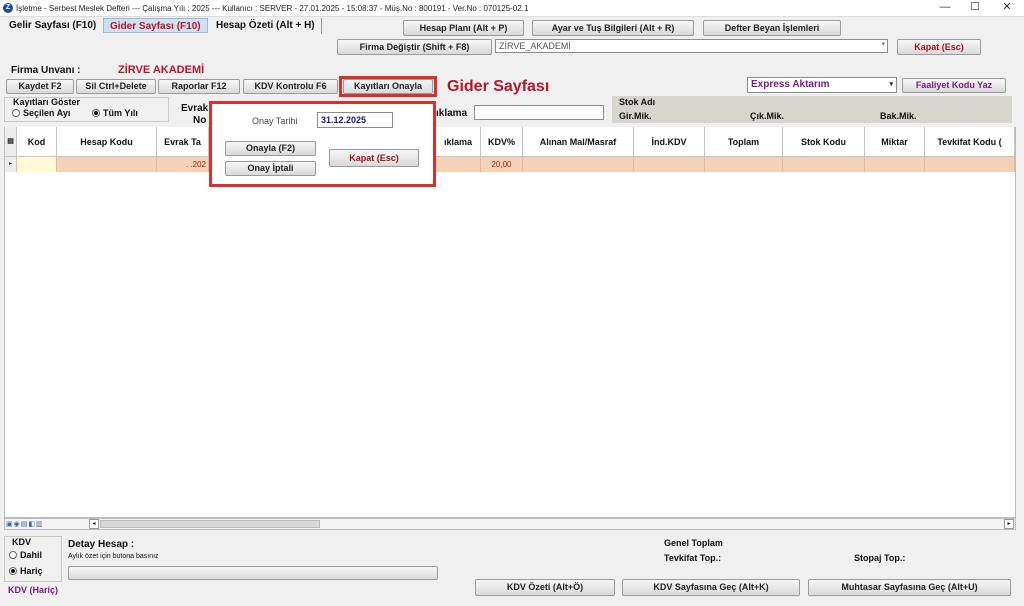 This screenshot has height=606, width=1024. I want to click on sil-button: Sil Ctrl+Delete, so click(116, 86).